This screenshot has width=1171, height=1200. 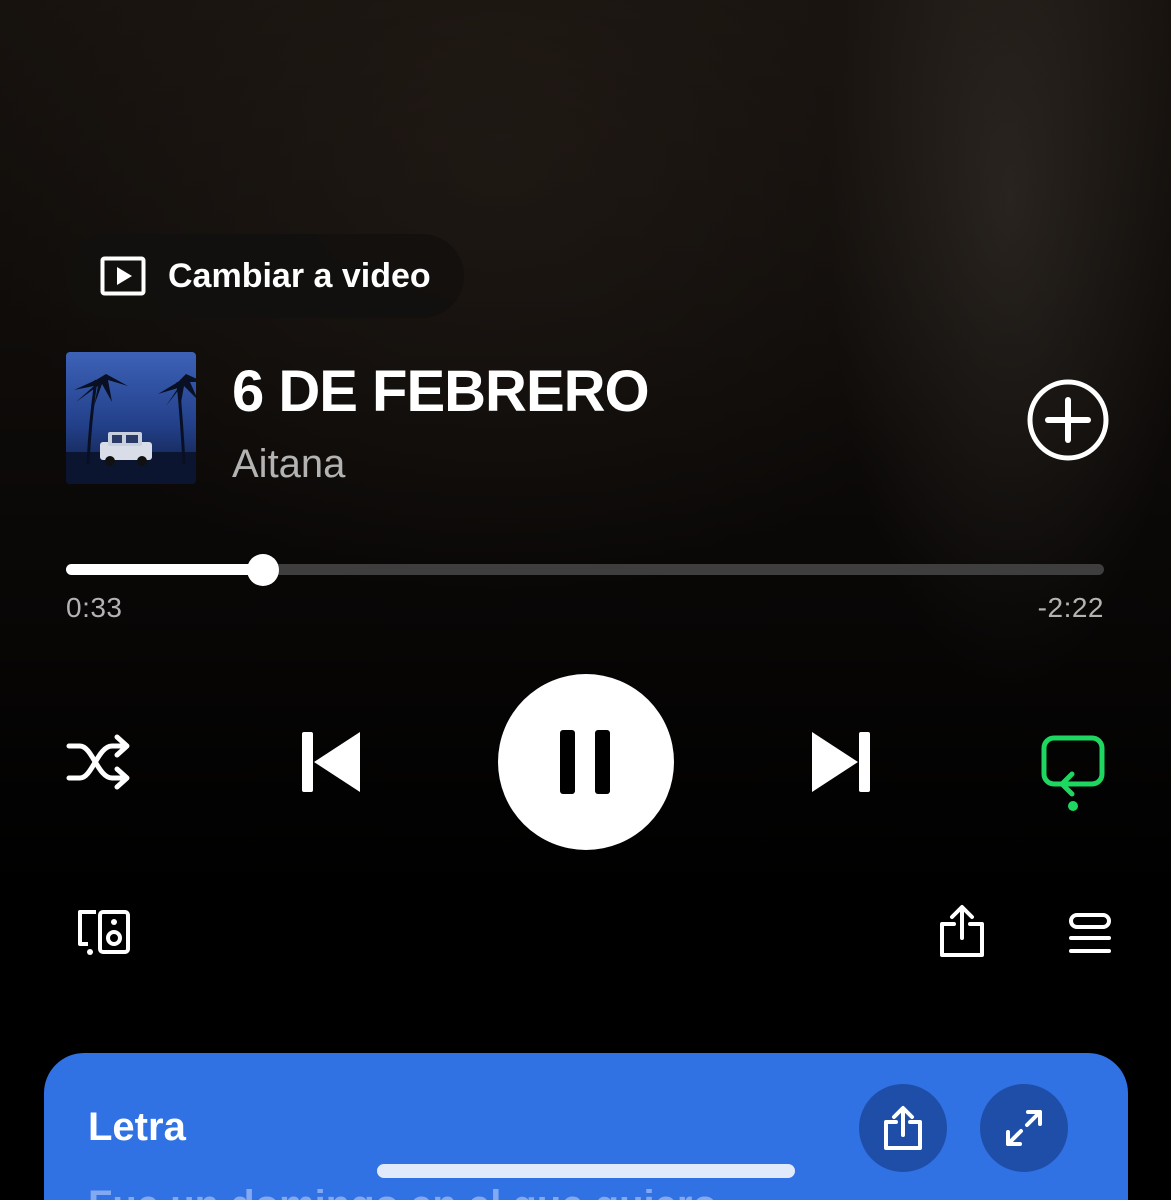 I want to click on play-square-icon, so click(x=123, y=276).